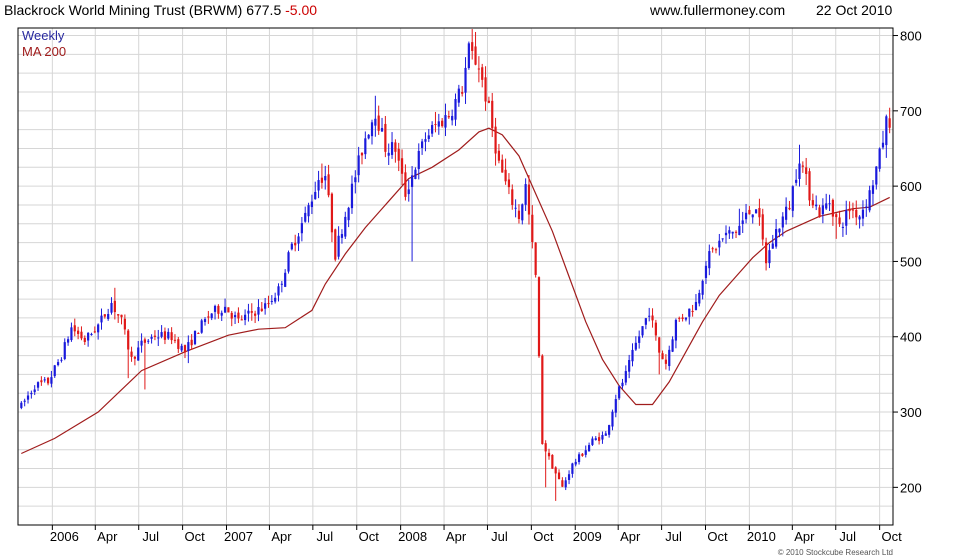  Describe the element at coordinates (412, 536) in the screenshot. I see `x-tick-label: 2008` at that location.